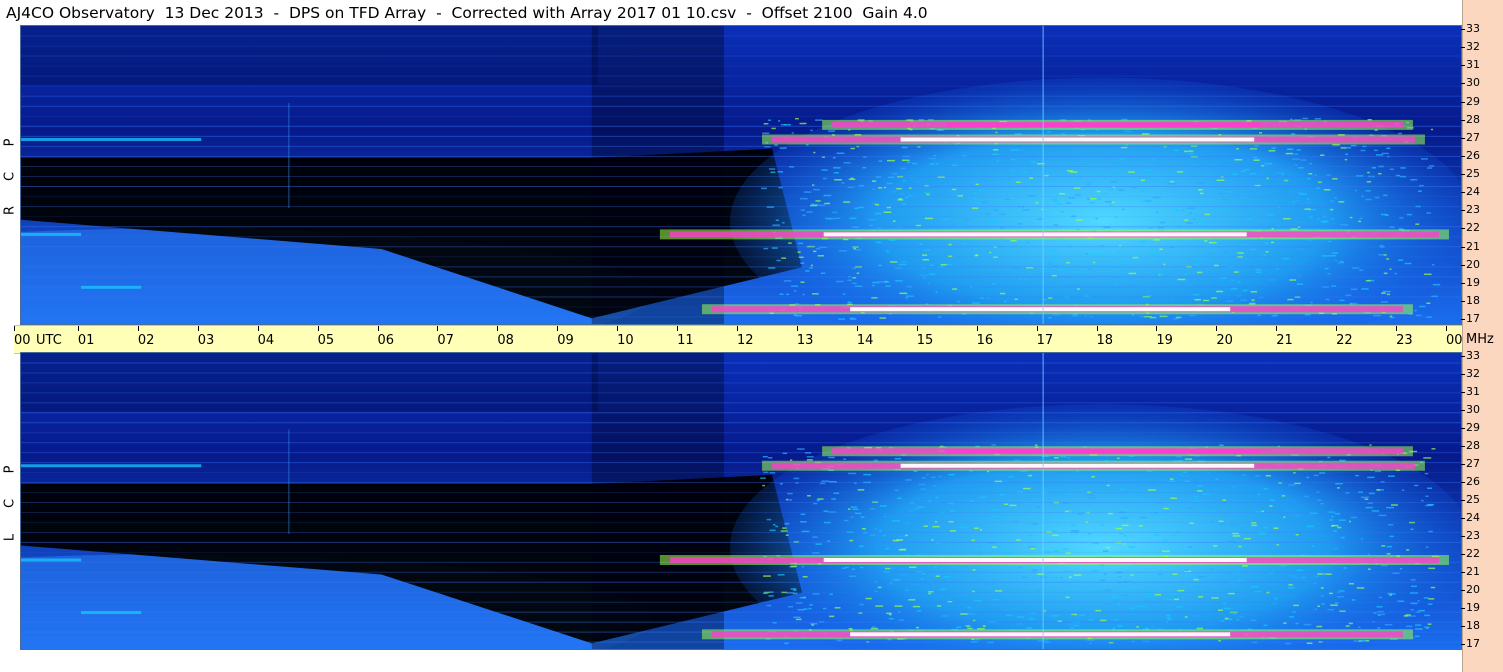 This screenshot has width=1503, height=672. I want to click on time-tick-label: 10, so click(625, 337).